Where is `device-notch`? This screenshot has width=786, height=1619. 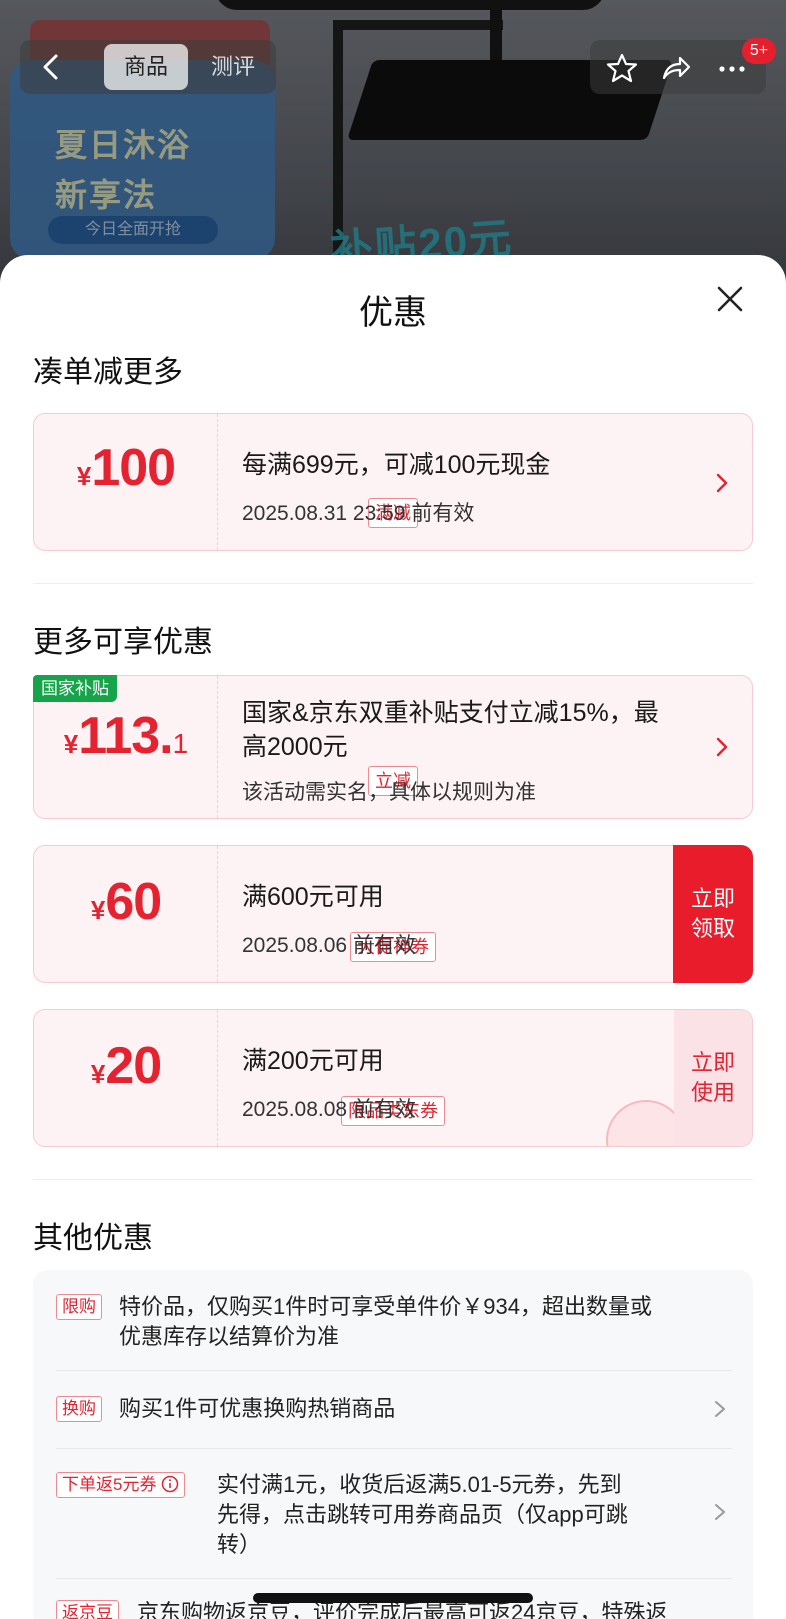 device-notch is located at coordinates (410, 5).